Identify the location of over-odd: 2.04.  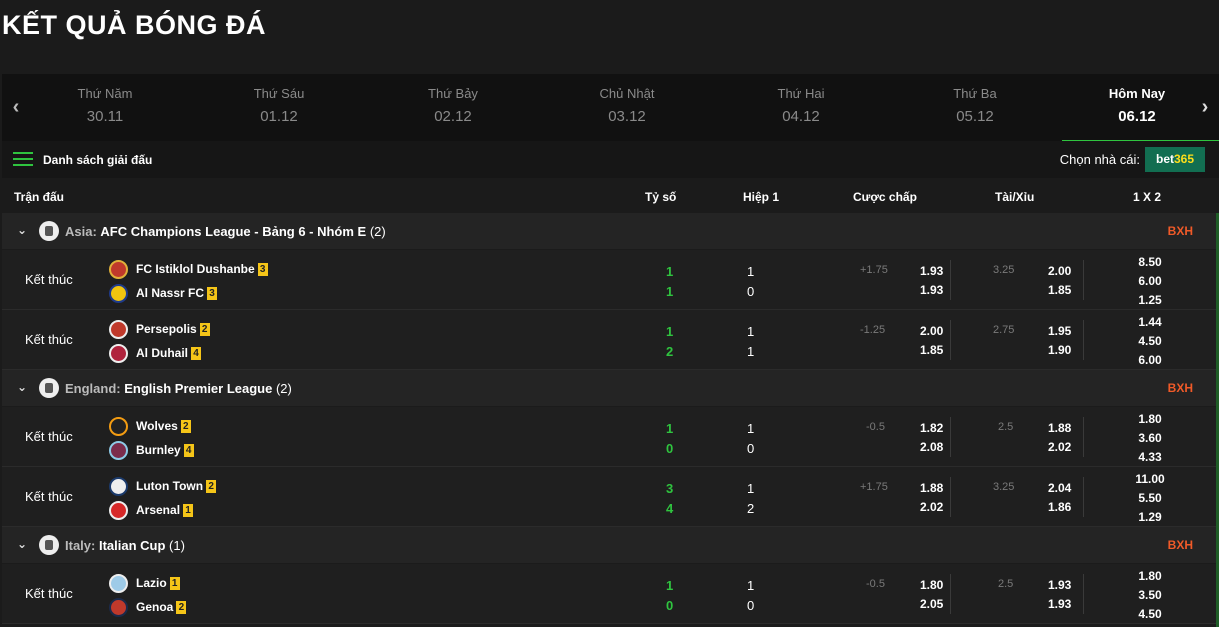
(1059, 488).